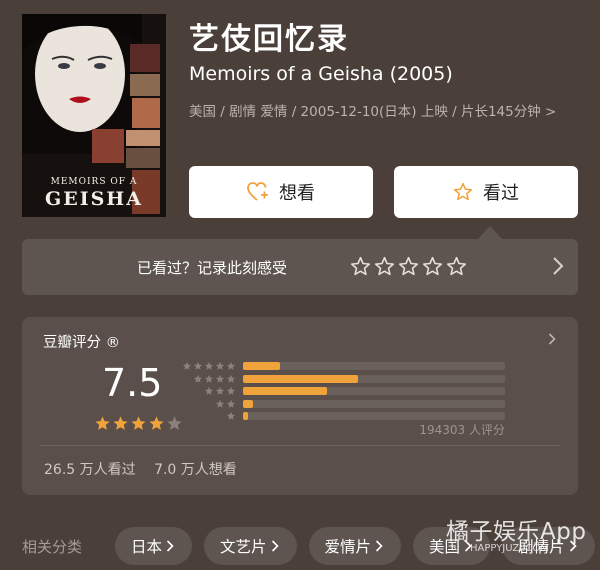 The width and height of the screenshot is (600, 570). Describe the element at coordinates (82, 343) in the screenshot. I see `rating-card-title: 豆瓣评分 ®` at that location.